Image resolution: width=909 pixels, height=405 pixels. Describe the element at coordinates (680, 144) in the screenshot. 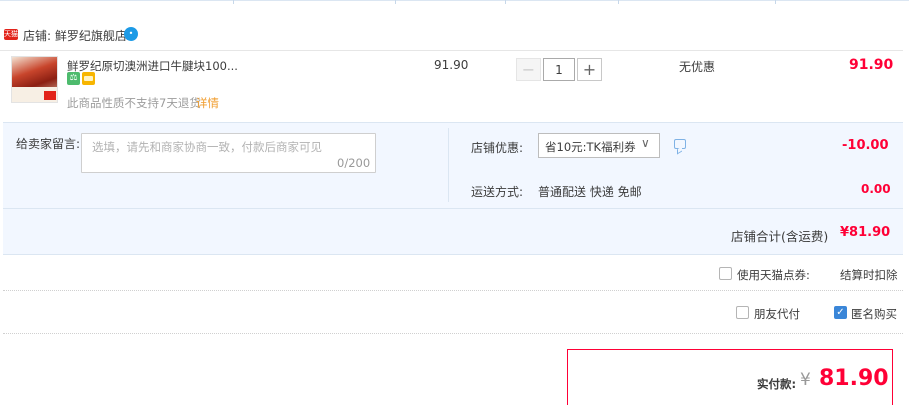

I see `promotion-info-icon` at that location.